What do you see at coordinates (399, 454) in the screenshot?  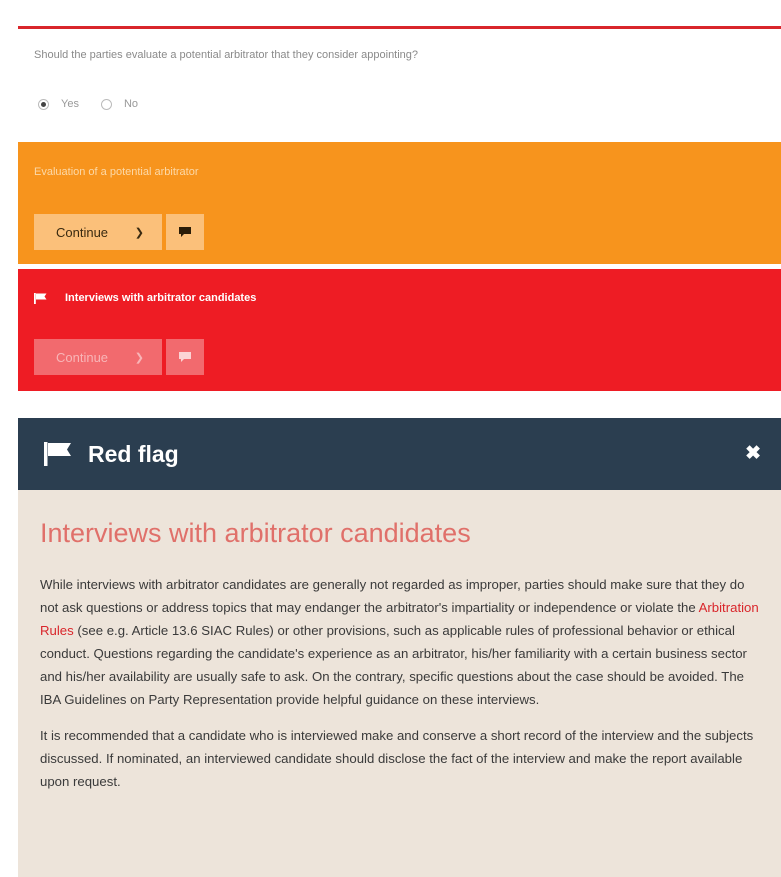 I see `modal-header: Red flag ✖` at bounding box center [399, 454].